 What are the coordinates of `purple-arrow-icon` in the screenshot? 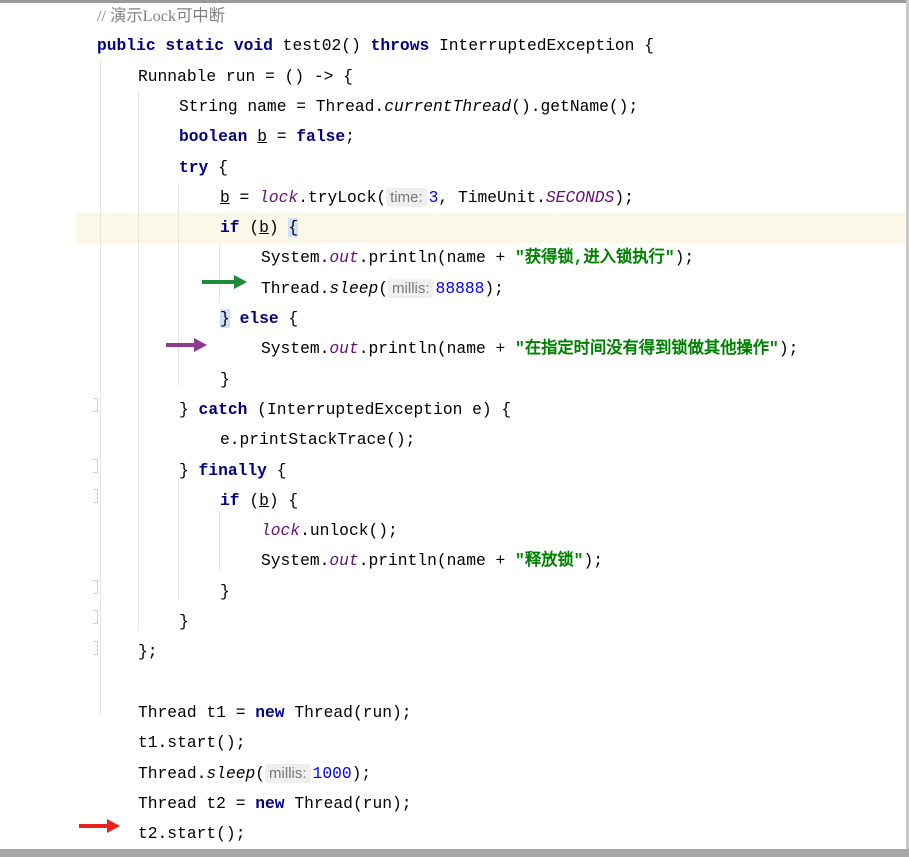 It's located at (186, 345).